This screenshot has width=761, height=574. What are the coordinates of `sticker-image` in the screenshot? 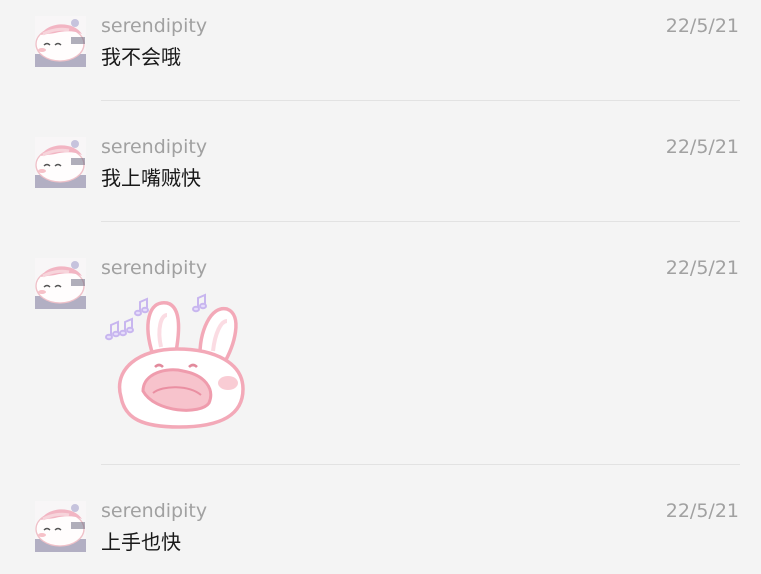 It's located at (178, 360).